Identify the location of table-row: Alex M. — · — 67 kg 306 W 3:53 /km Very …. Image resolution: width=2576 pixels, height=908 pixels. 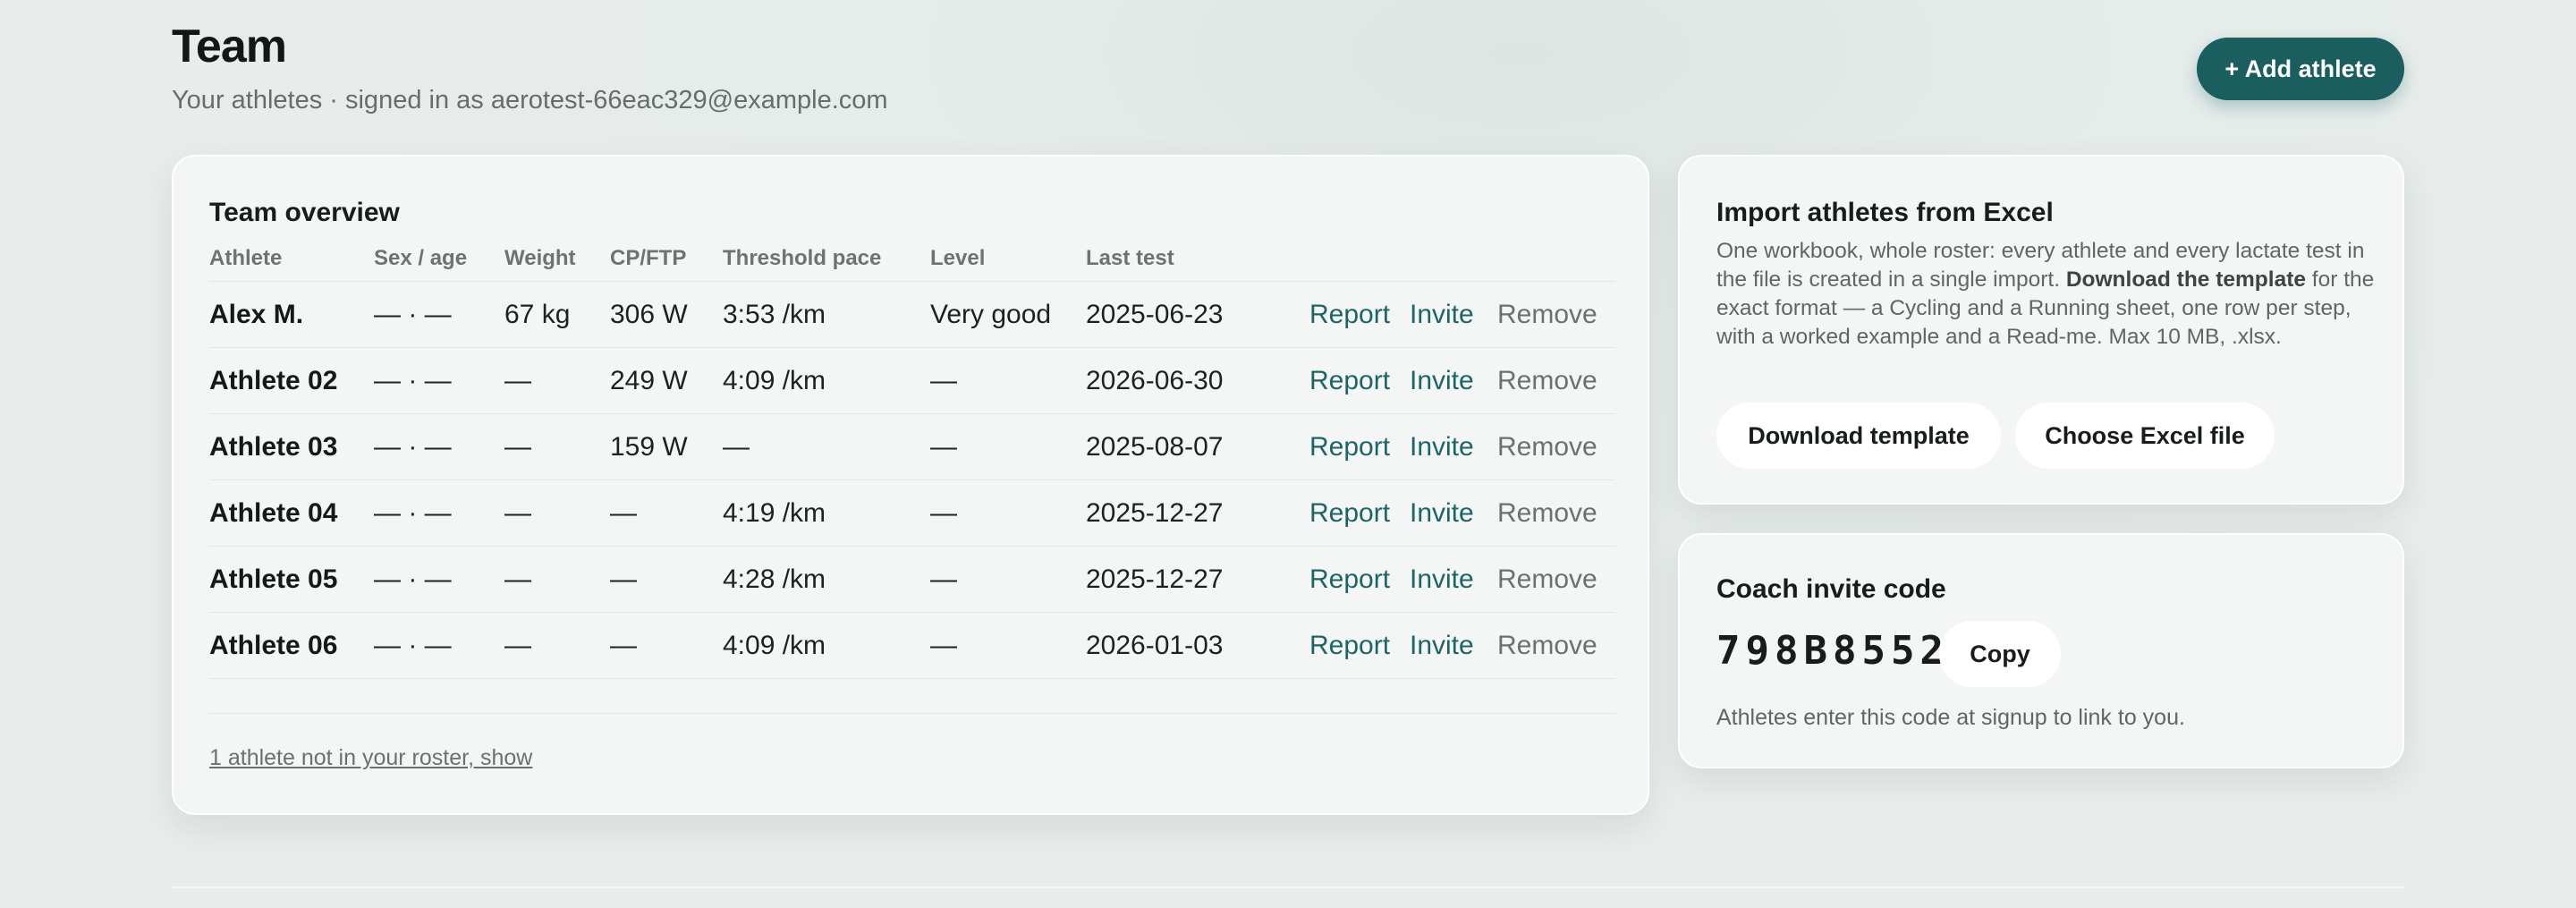
(912, 315).